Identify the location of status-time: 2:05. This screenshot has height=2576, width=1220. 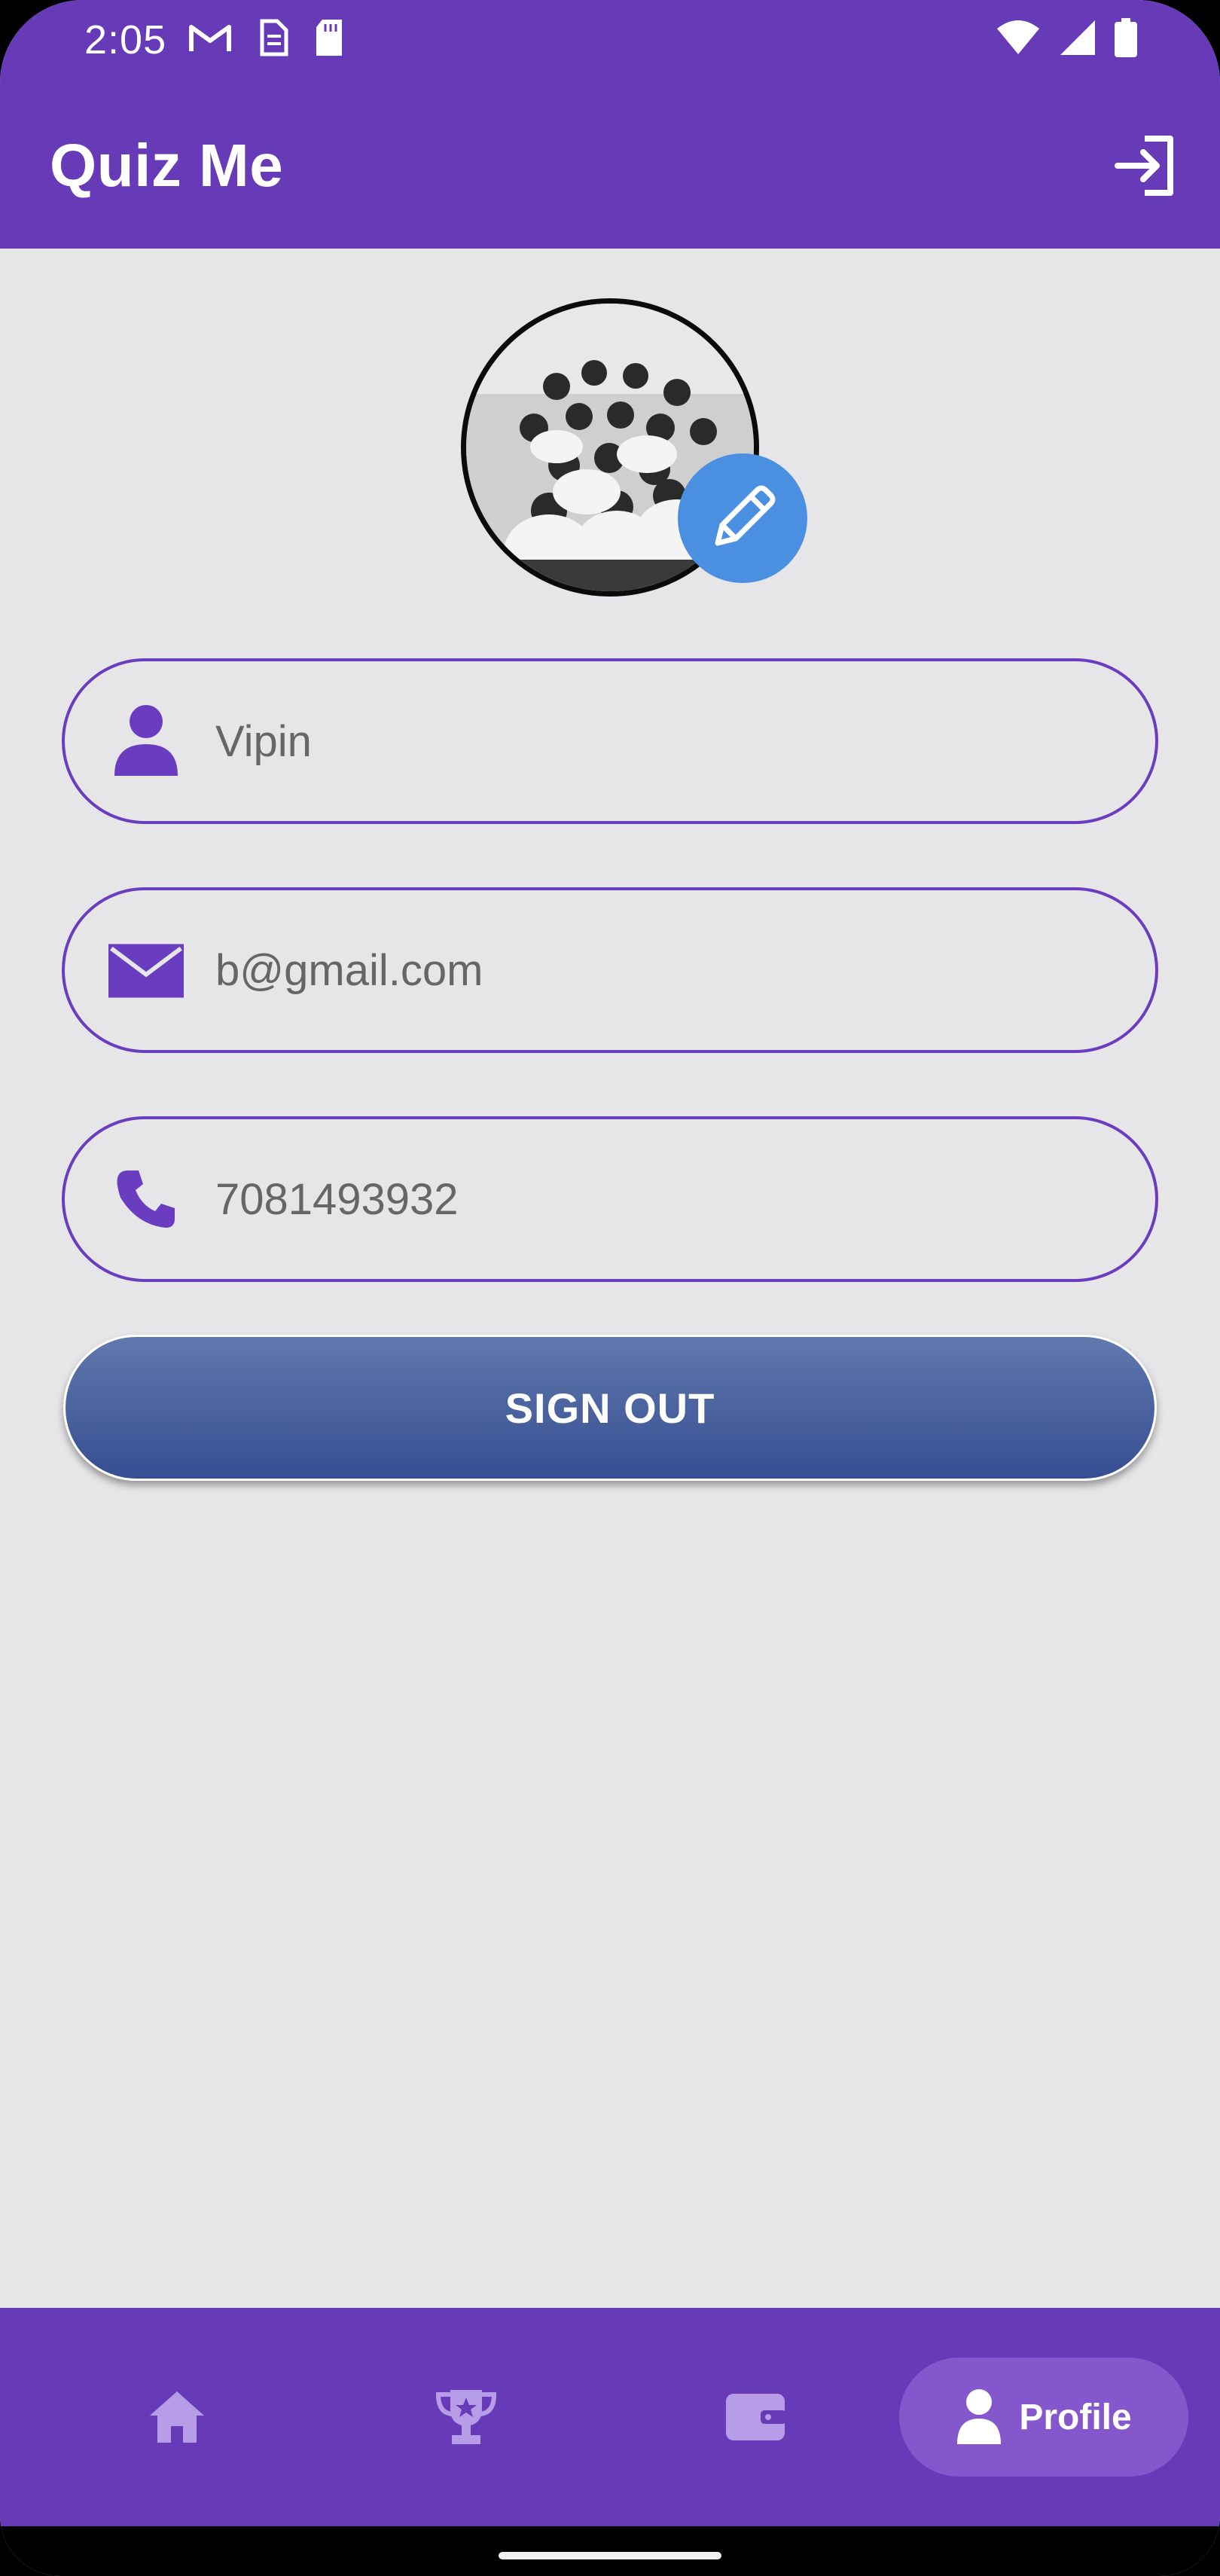
(125, 40).